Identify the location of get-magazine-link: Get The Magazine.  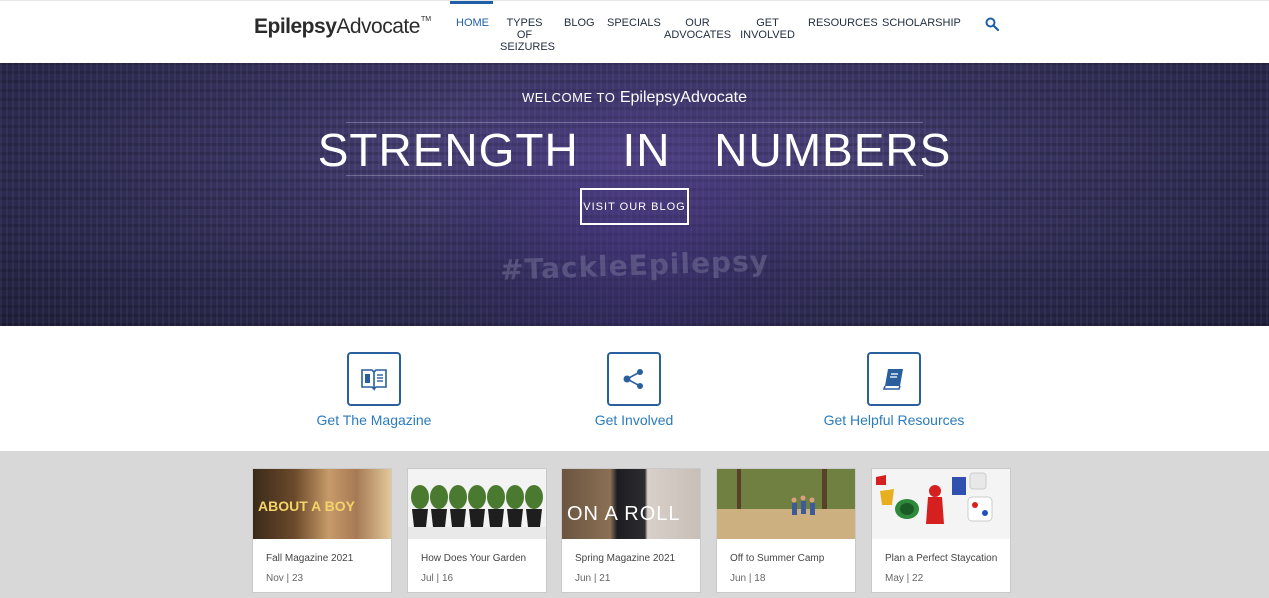
(374, 390).